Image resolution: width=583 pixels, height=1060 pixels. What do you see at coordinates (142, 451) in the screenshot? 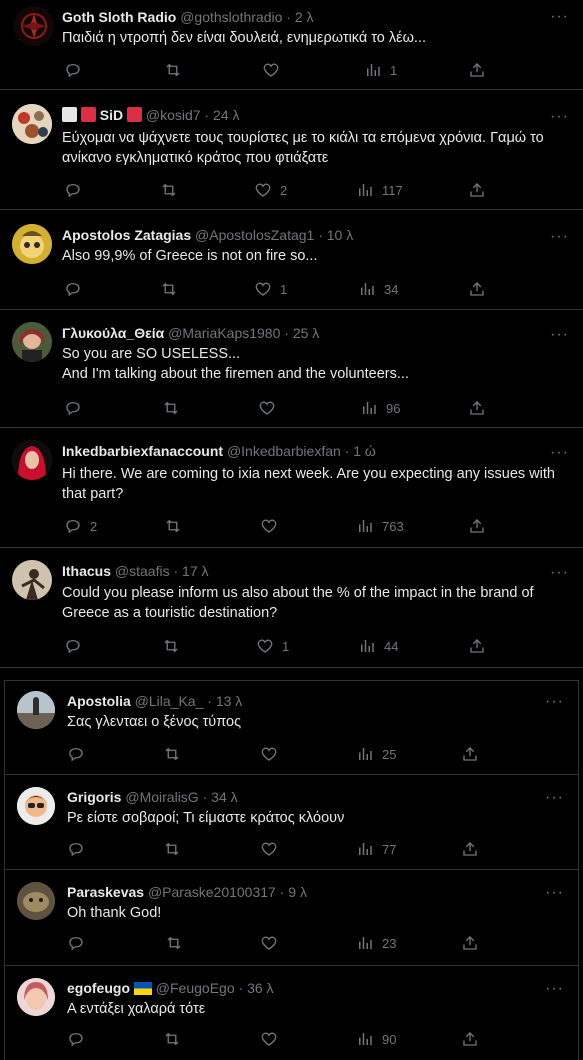
I see `author-name: Inkedbarbiexfanaccount` at bounding box center [142, 451].